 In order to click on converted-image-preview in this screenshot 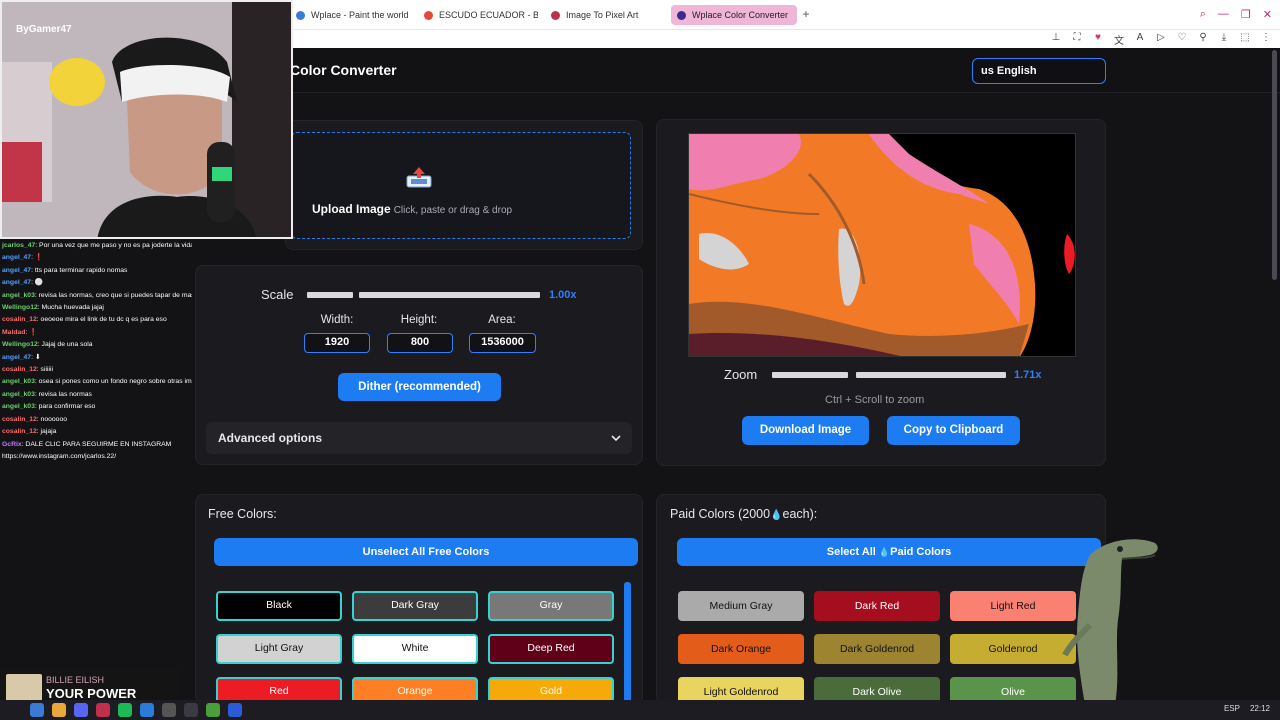, I will do `click(882, 245)`.